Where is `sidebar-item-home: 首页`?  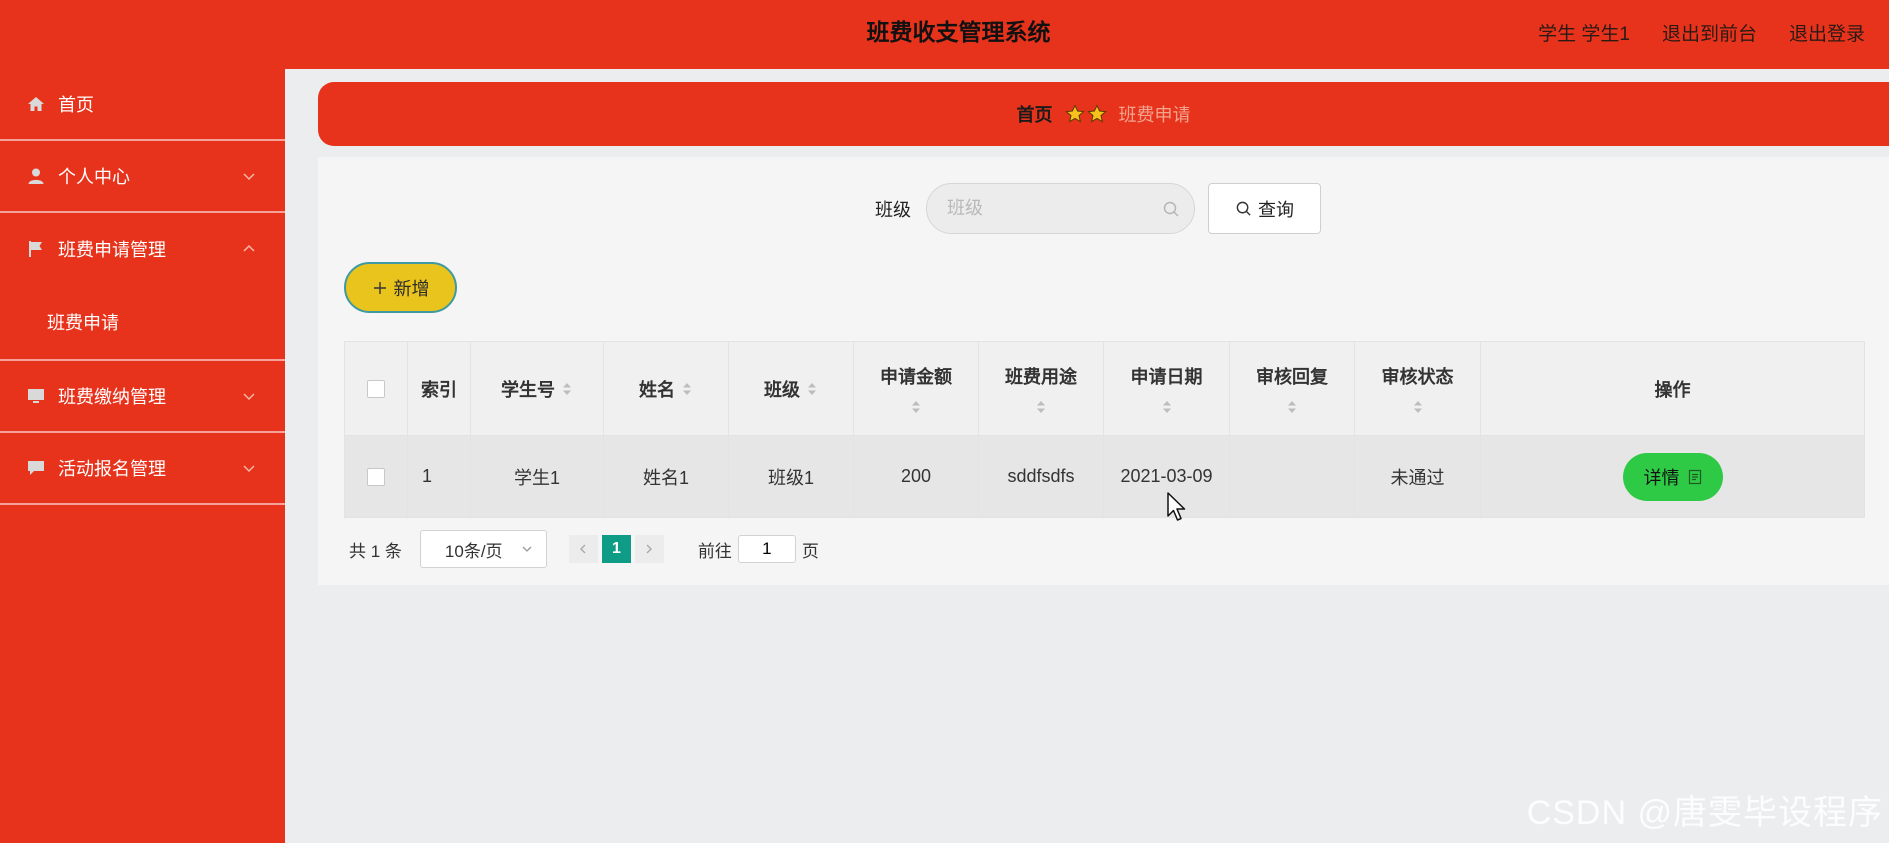 sidebar-item-home: 首页 is located at coordinates (142, 105).